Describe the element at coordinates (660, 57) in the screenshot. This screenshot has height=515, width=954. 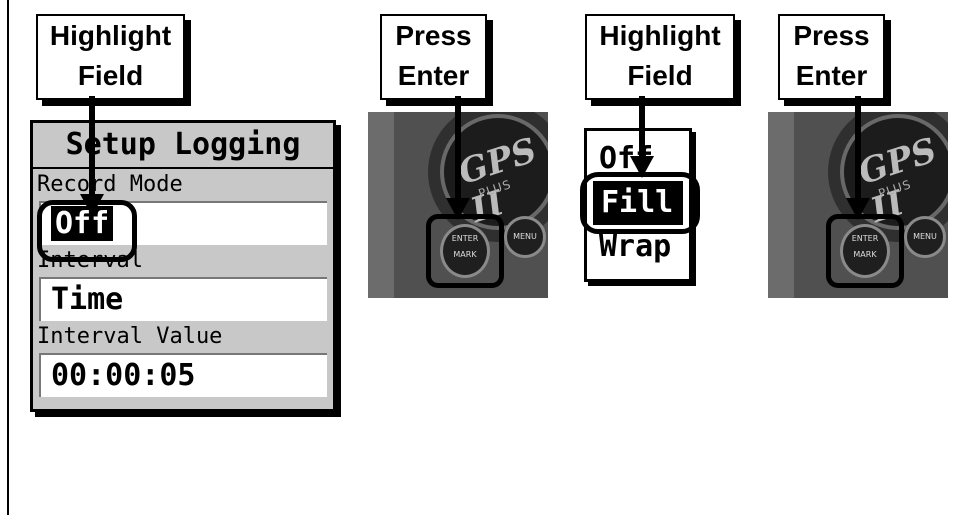
I see `callout-highlight-field-2: Highlight Field` at that location.